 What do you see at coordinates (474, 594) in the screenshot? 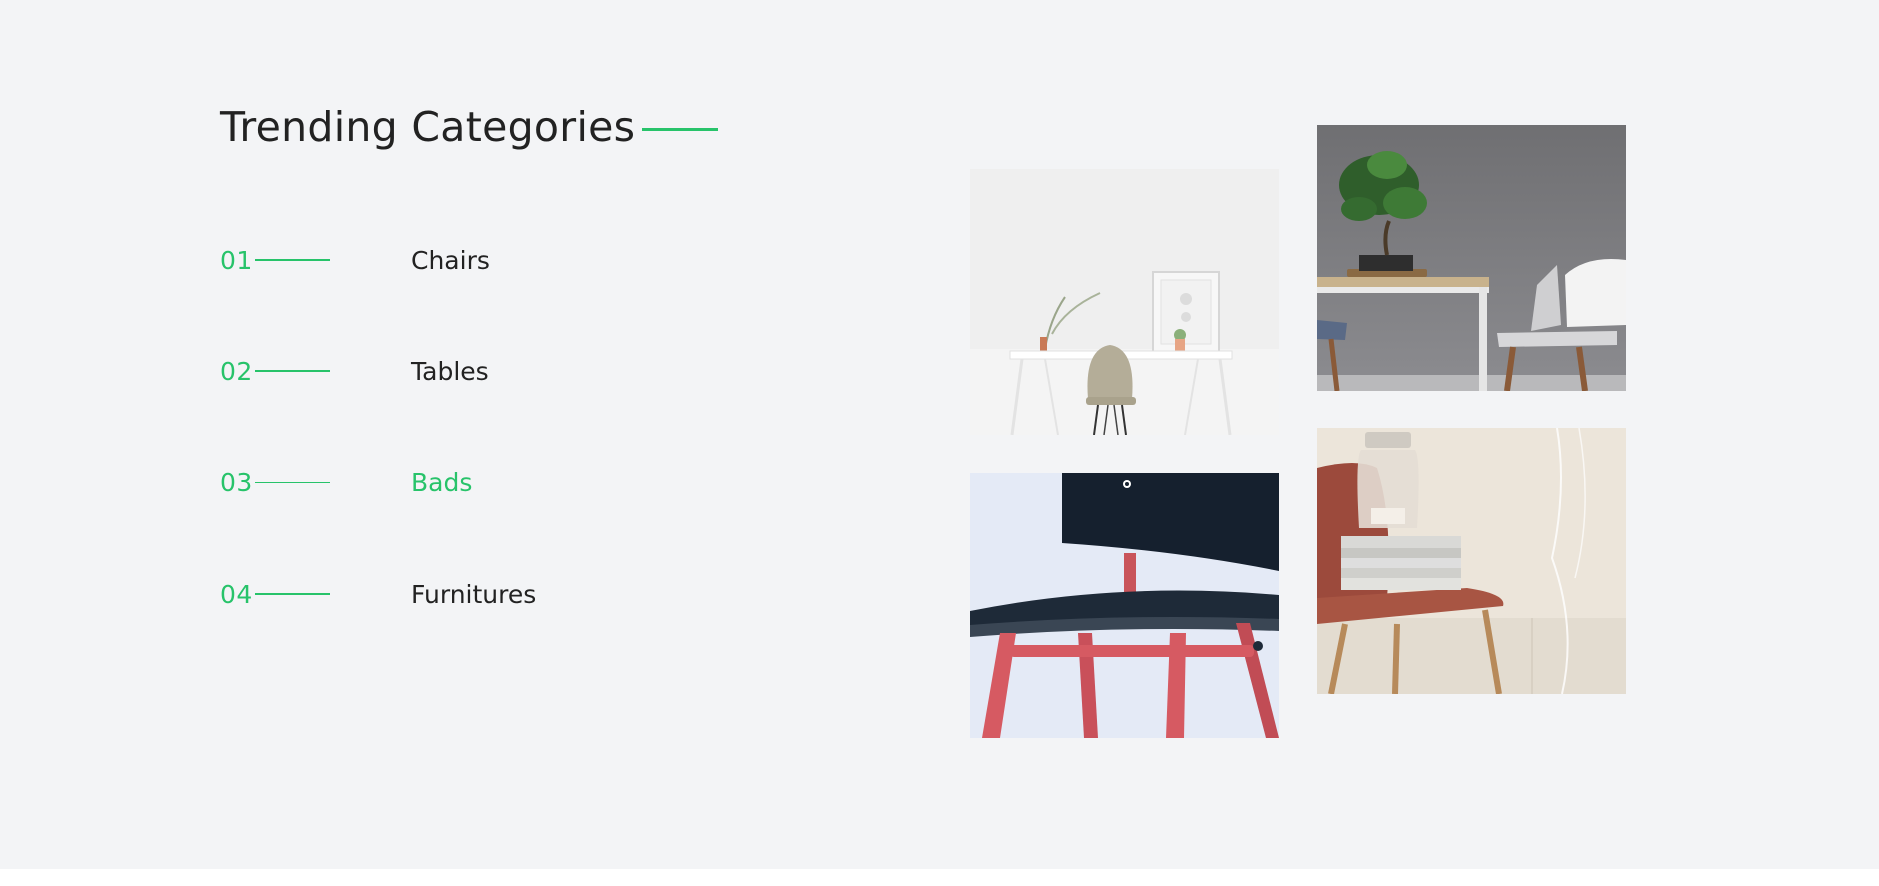
I see `category-label: Furnitures` at bounding box center [474, 594].